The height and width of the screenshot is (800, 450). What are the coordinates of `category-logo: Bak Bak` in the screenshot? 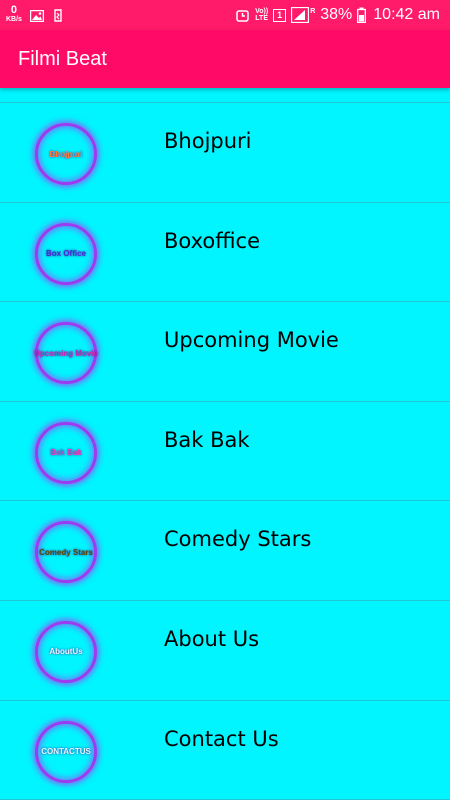 It's located at (66, 452).